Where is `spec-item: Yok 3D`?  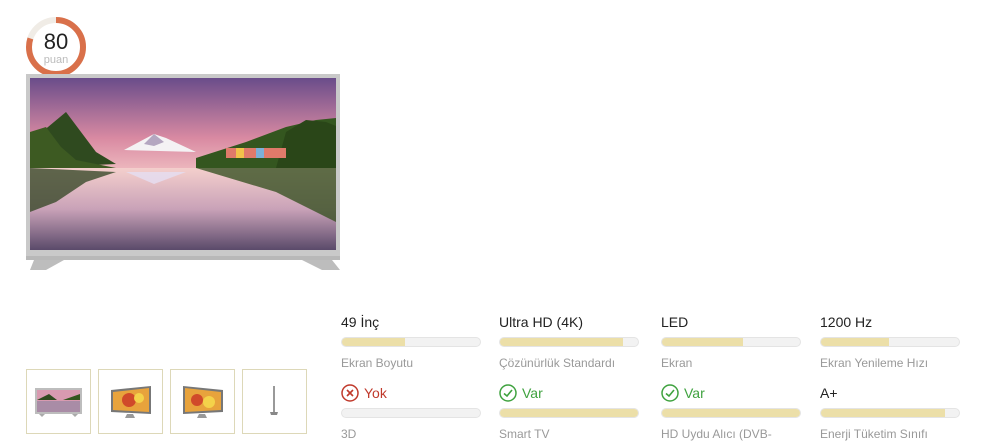
spec-item: Yok 3D is located at coordinates (411, 412).